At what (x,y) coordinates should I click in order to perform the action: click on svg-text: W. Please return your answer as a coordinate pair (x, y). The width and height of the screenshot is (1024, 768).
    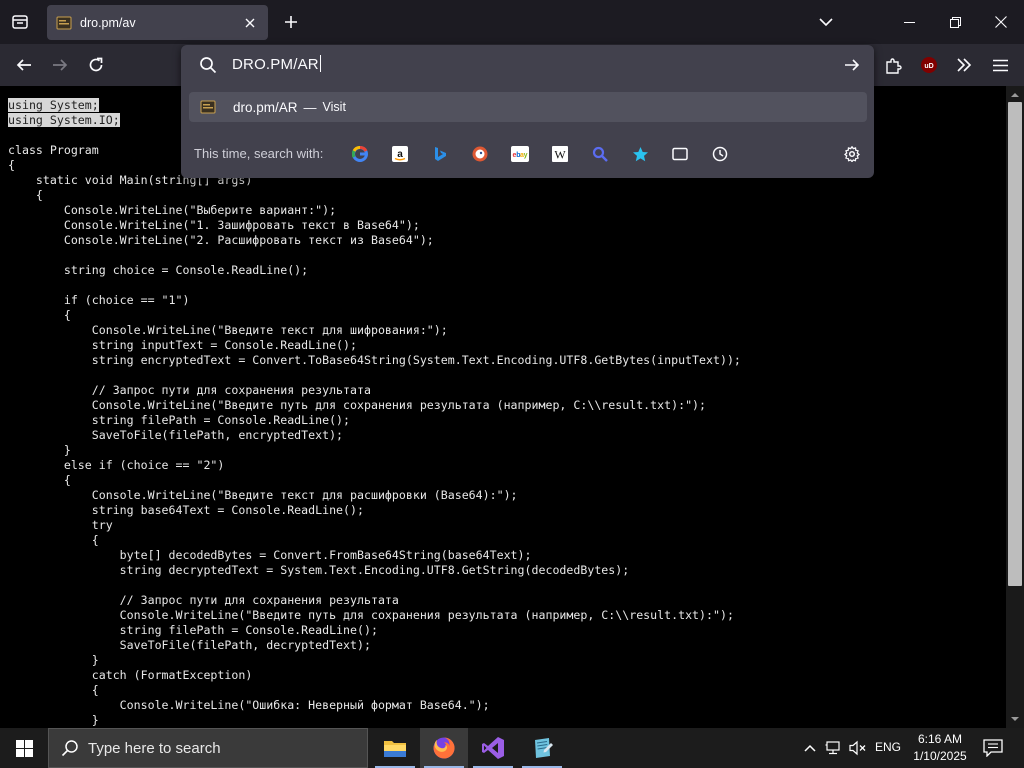
    Looking at the image, I should click on (560, 155).